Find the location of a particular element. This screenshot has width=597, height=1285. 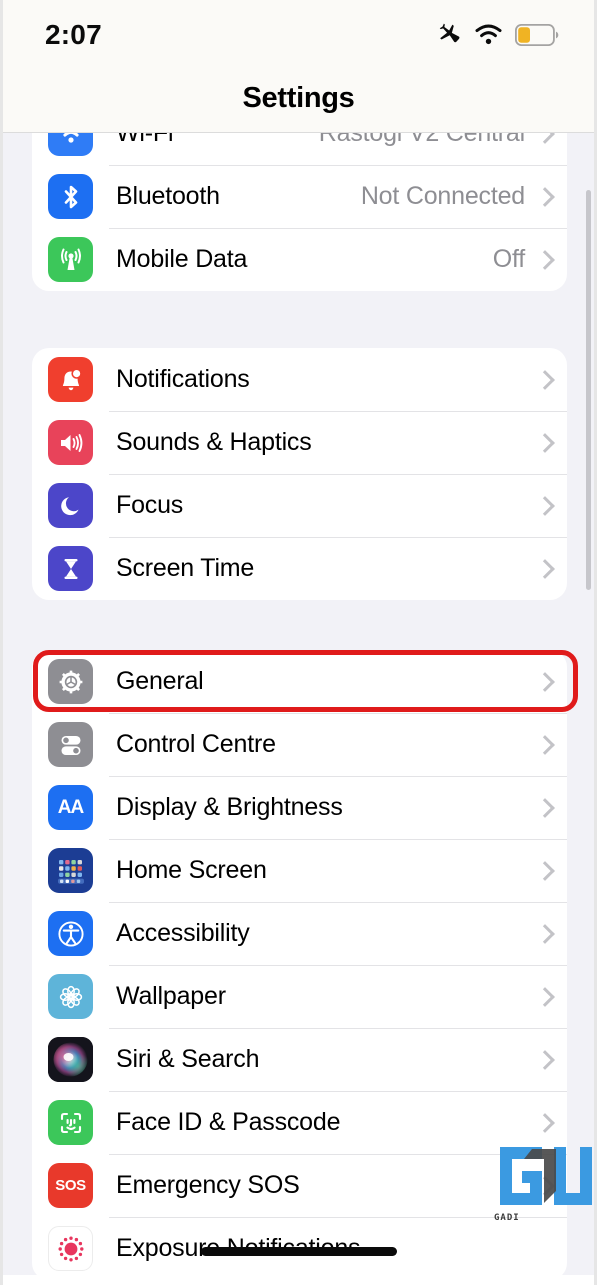

scroll-indicator is located at coordinates (588, 390).